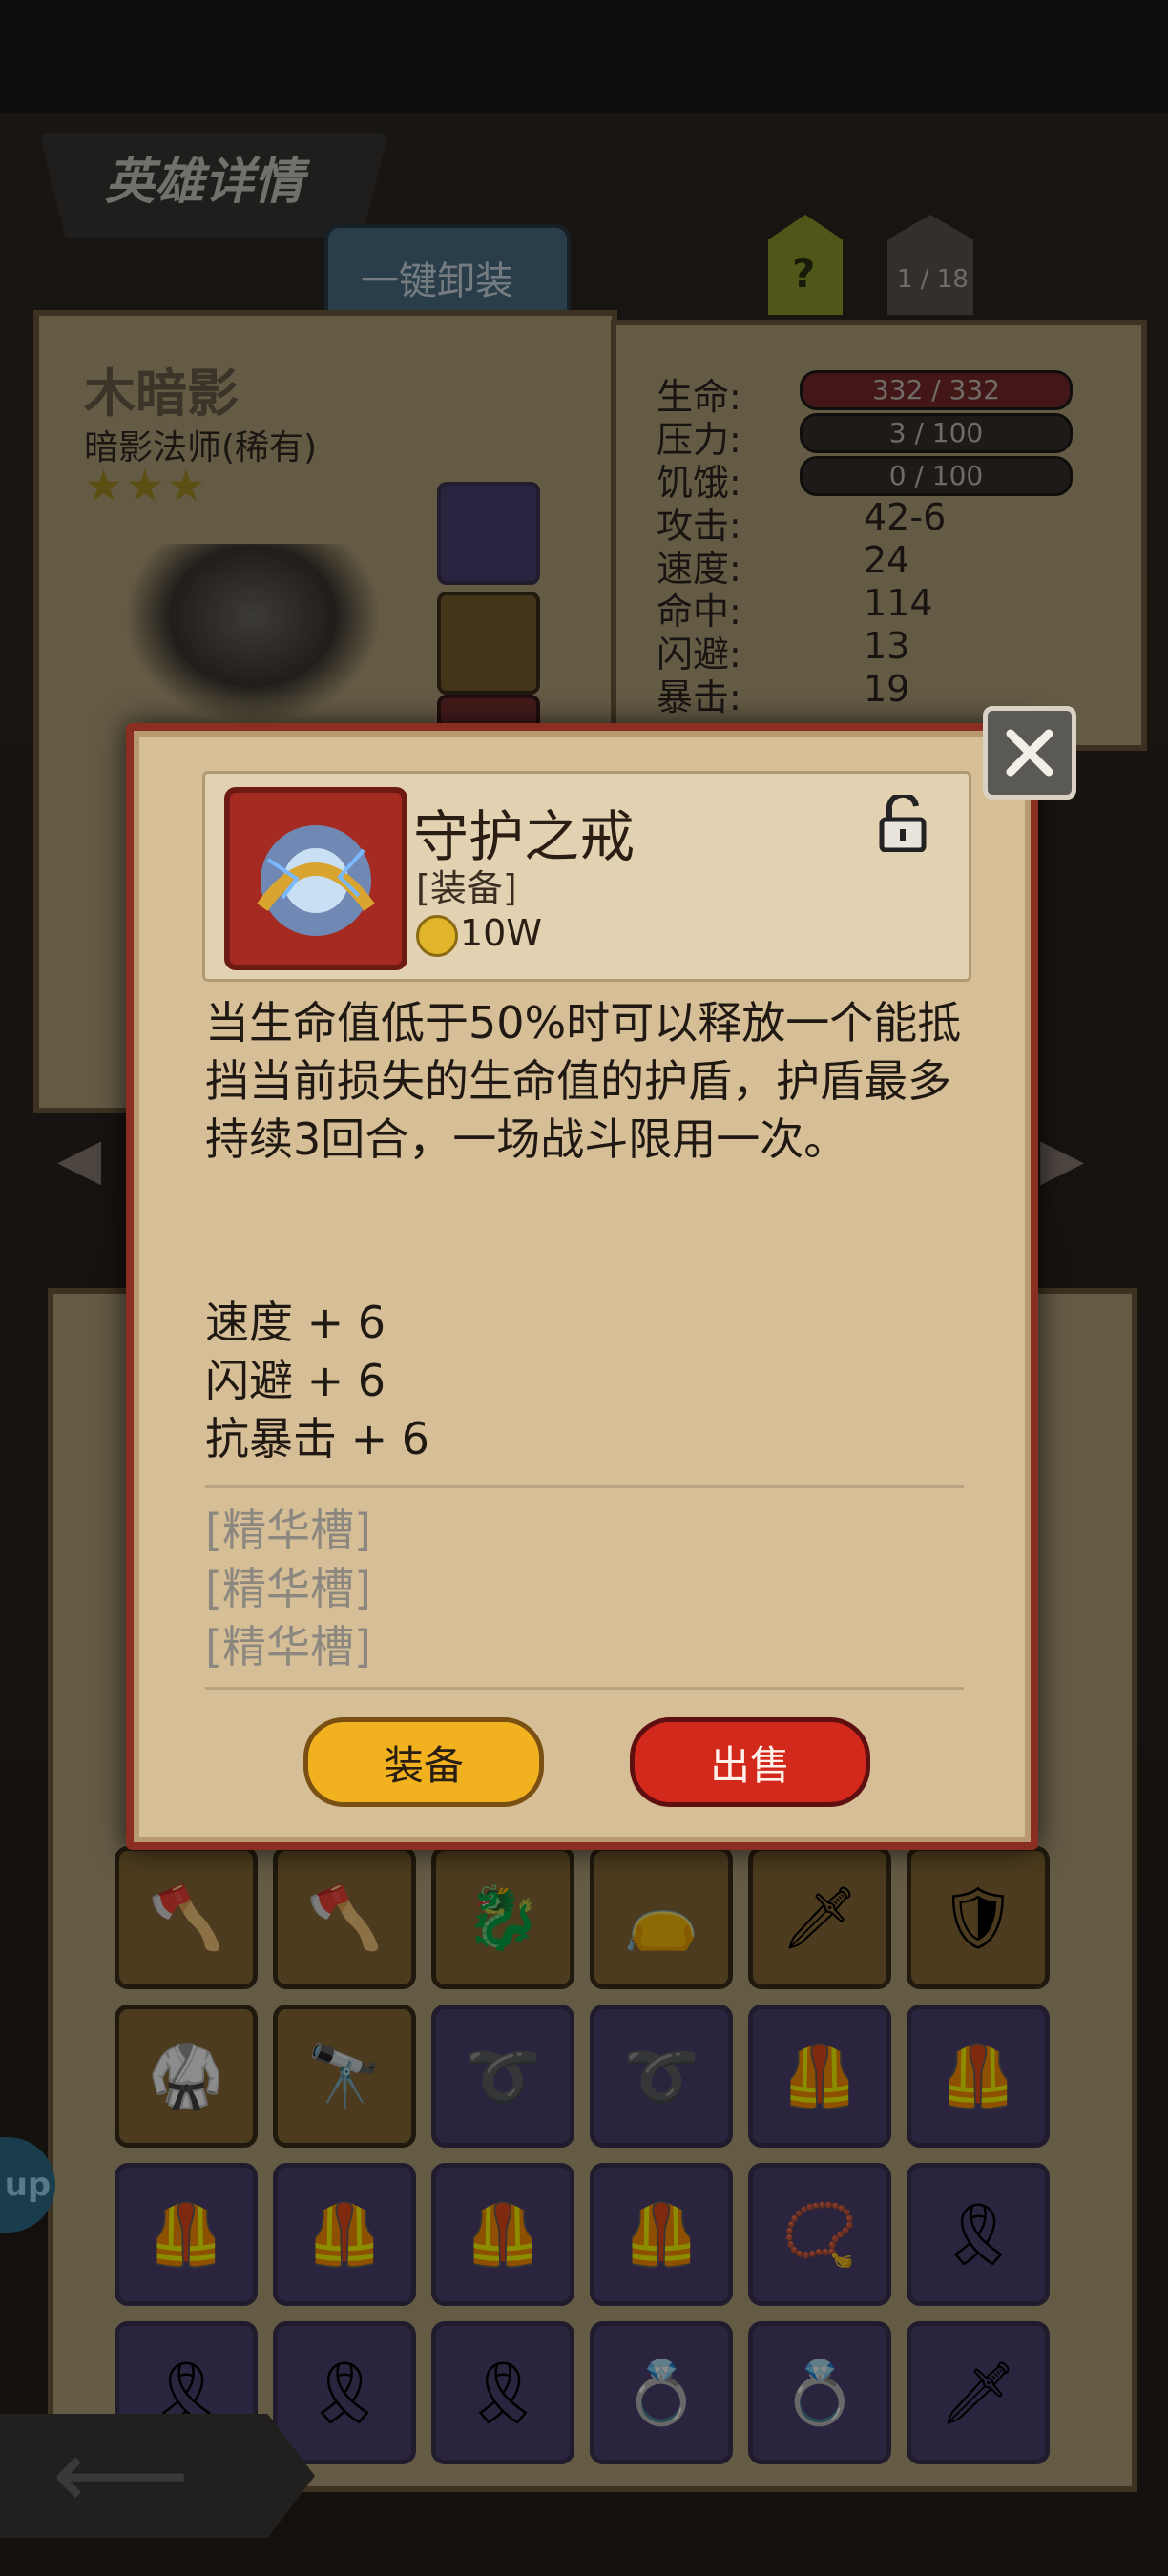  I want to click on sell-button: 出售, so click(750, 1762).